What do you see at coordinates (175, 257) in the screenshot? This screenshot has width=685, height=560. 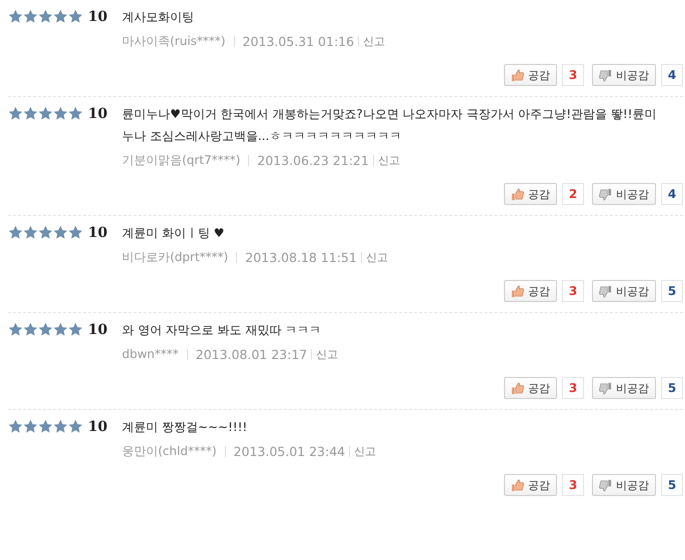 I see `author-name: 비다로카(dprt****)` at bounding box center [175, 257].